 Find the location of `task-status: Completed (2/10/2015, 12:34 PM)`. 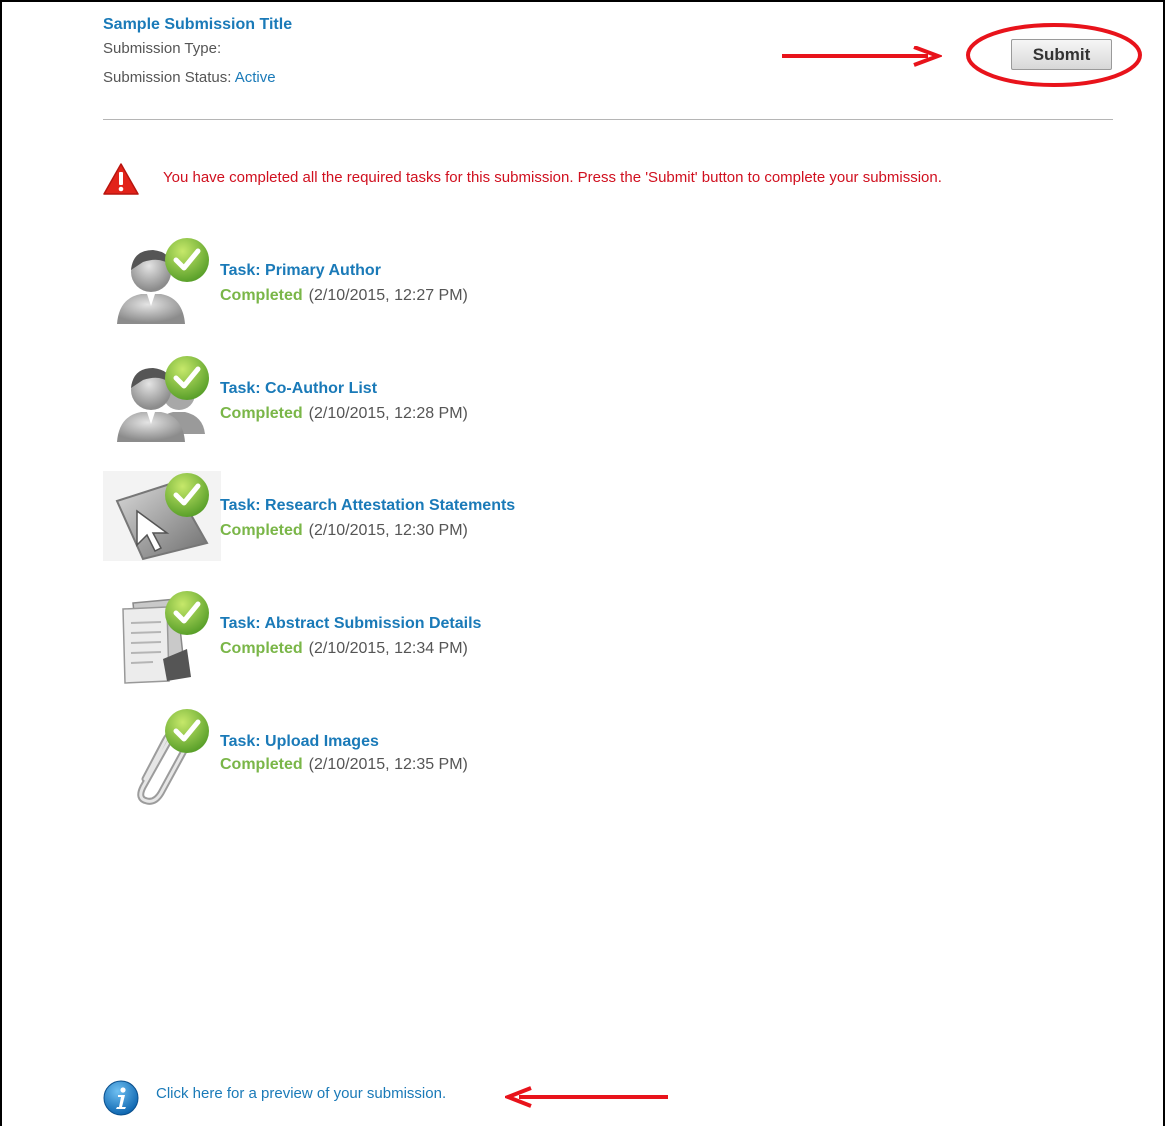

task-status: Completed (2/10/2015, 12:34 PM) is located at coordinates (344, 649).